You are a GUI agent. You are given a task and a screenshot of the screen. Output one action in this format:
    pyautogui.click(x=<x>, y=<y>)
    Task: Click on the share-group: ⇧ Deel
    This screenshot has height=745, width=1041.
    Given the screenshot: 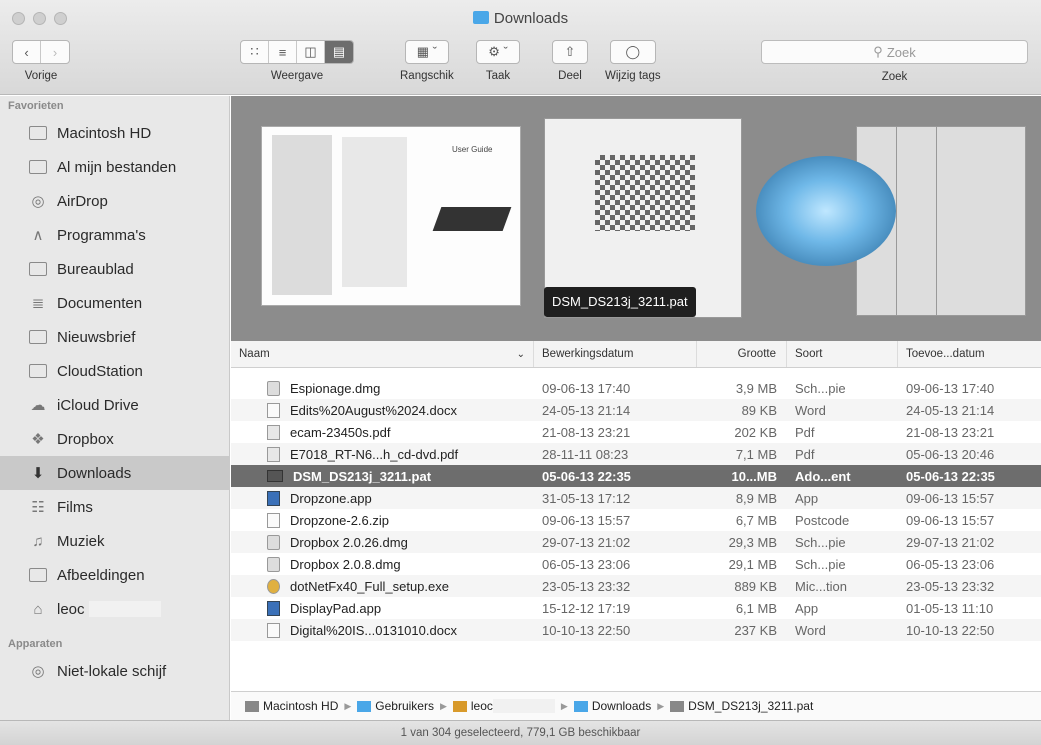 What is the action you would take?
    pyautogui.click(x=570, y=61)
    